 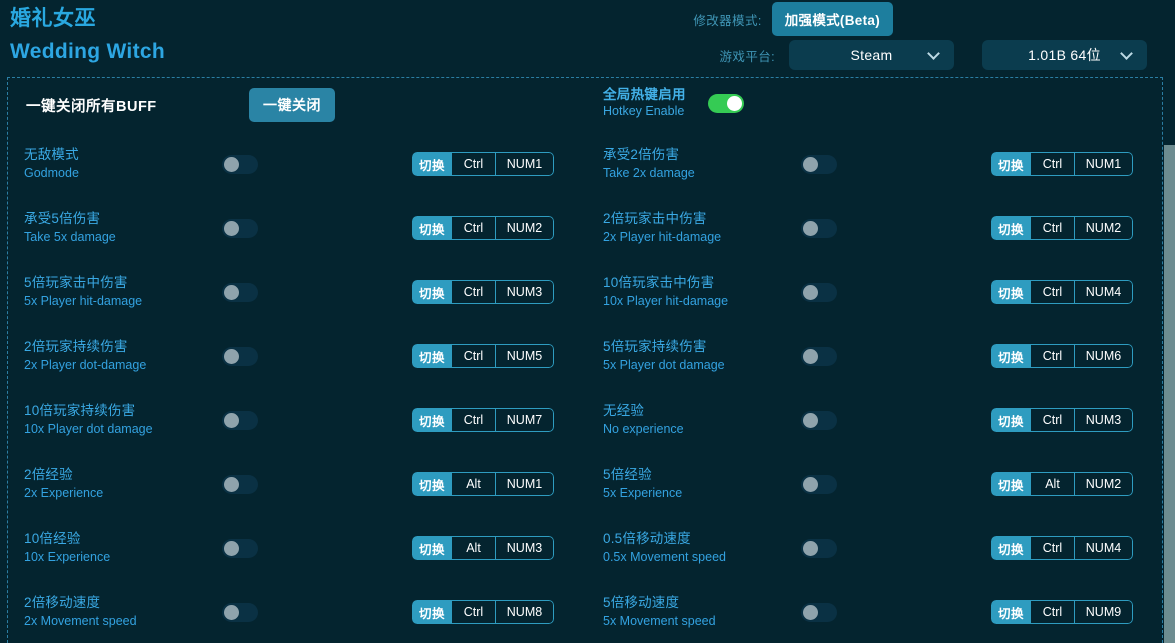 I want to click on hotkey-group: 切换 Ctrl NUM7, so click(x=482, y=420).